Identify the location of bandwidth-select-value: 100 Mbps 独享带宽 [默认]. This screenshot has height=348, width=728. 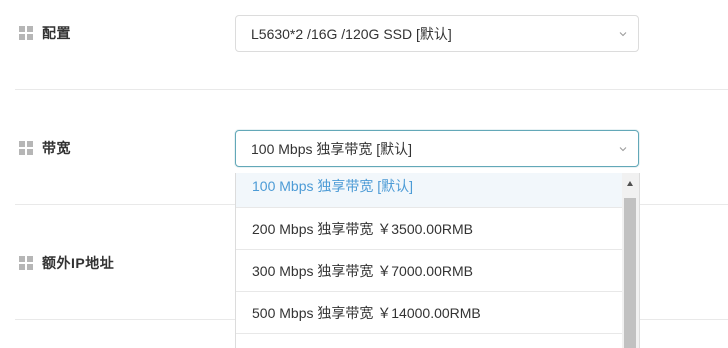
(332, 148).